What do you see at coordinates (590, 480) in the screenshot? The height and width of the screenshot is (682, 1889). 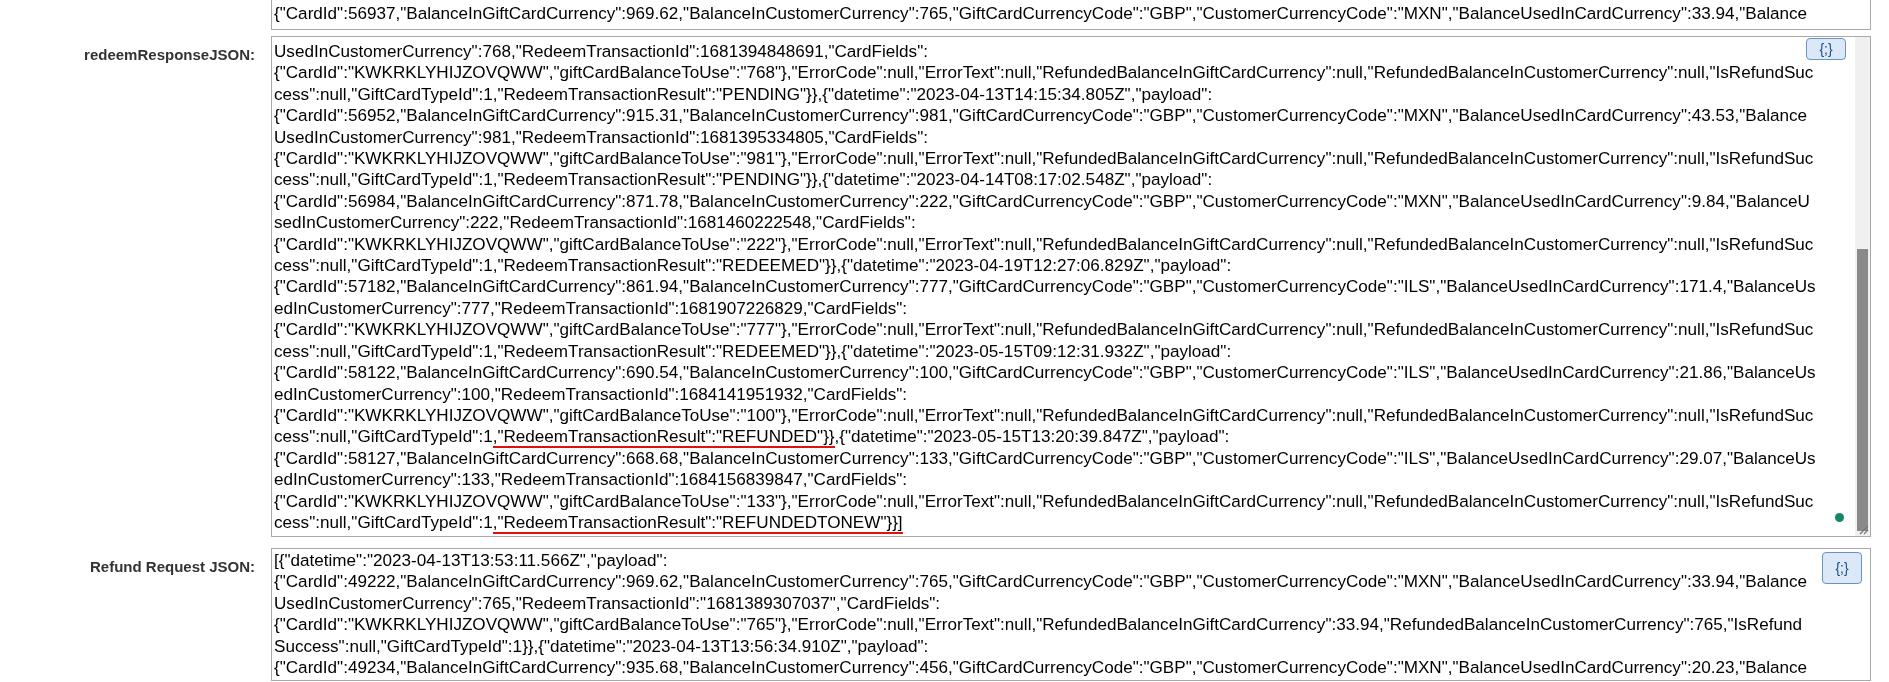 I see `json-text-line: edInCustomerCurrency":133,"RedeemTransactionId":1684156839847,"CardFields":` at bounding box center [590, 480].